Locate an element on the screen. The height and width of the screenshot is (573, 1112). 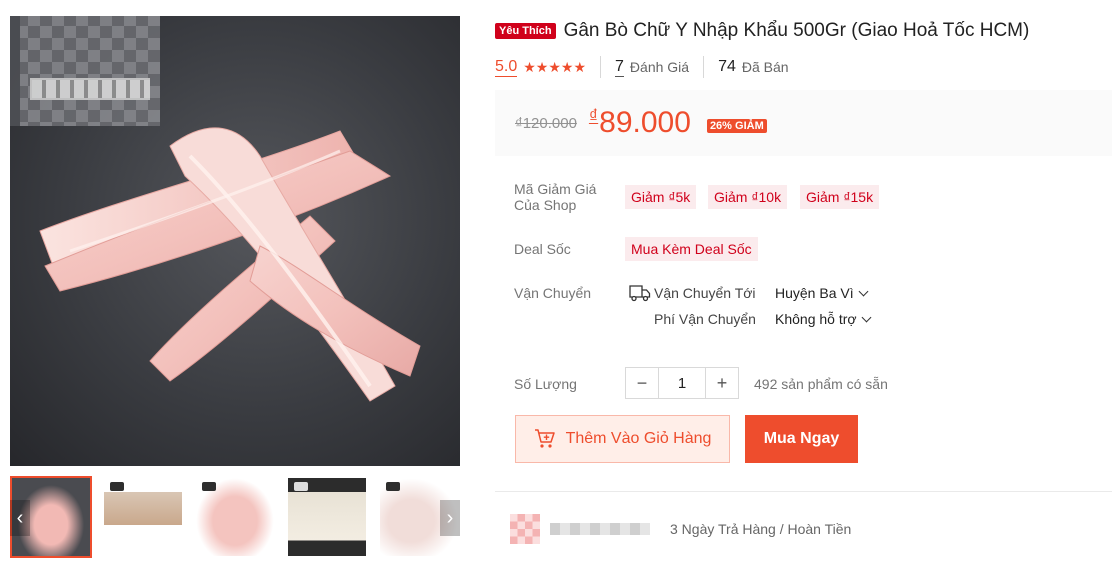
sold-label: Đã Bán is located at coordinates (765, 67).